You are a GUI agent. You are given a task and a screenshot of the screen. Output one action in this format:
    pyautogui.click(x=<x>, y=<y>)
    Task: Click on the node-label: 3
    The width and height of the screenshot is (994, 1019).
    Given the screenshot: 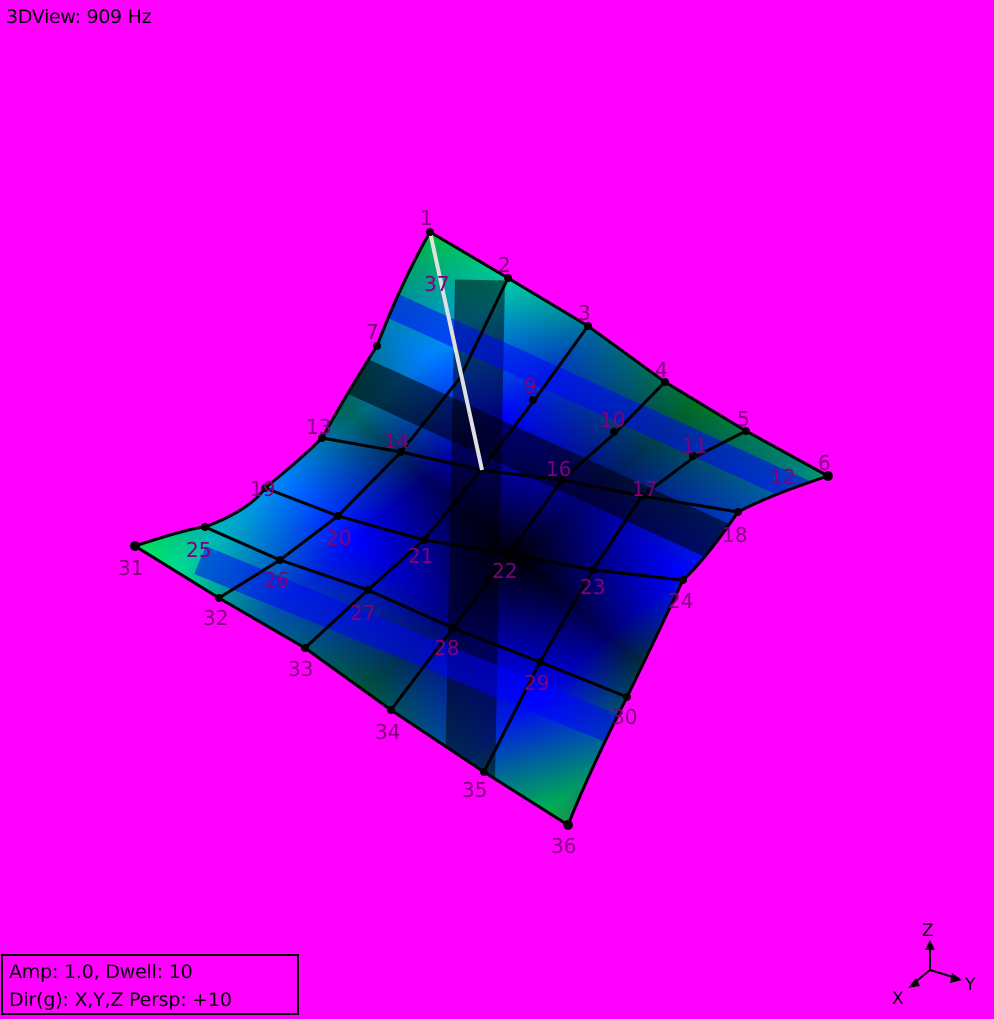 What is the action you would take?
    pyautogui.click(x=584, y=313)
    